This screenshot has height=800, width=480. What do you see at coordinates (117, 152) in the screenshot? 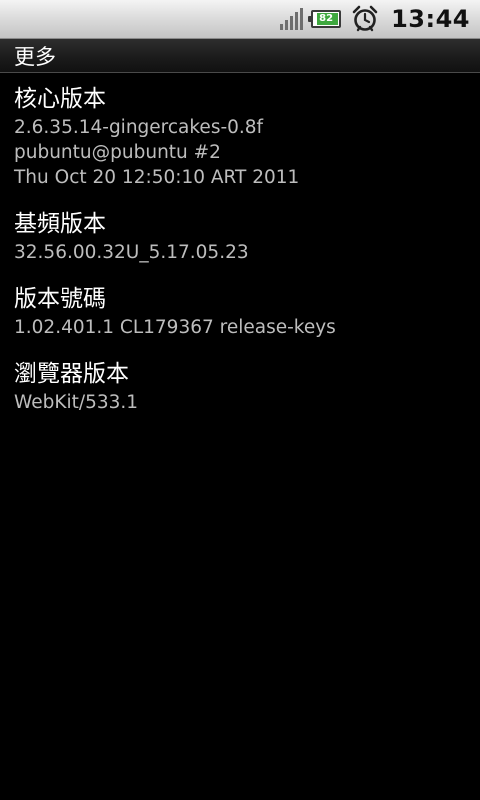
I see `item-value-line: pubuntu@pubuntu #2` at bounding box center [117, 152].